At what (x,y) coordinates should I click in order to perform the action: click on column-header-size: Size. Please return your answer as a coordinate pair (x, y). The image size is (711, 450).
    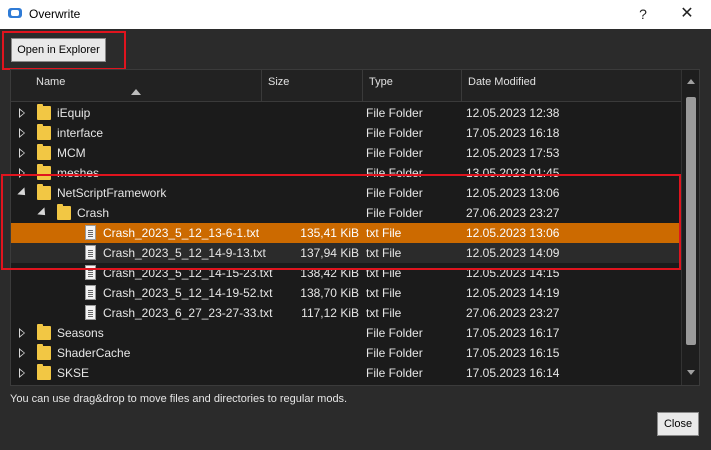
    Looking at the image, I should click on (312, 86).